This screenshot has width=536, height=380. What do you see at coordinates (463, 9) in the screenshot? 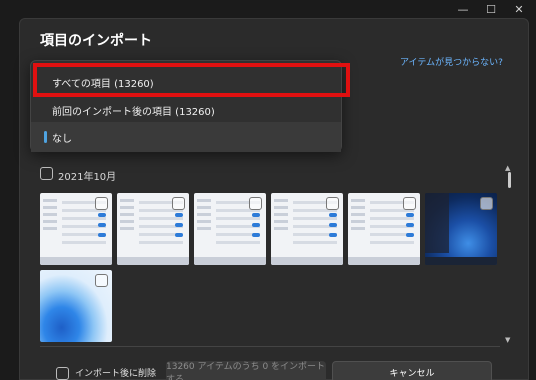
I see `minimize-icon: —` at bounding box center [463, 9].